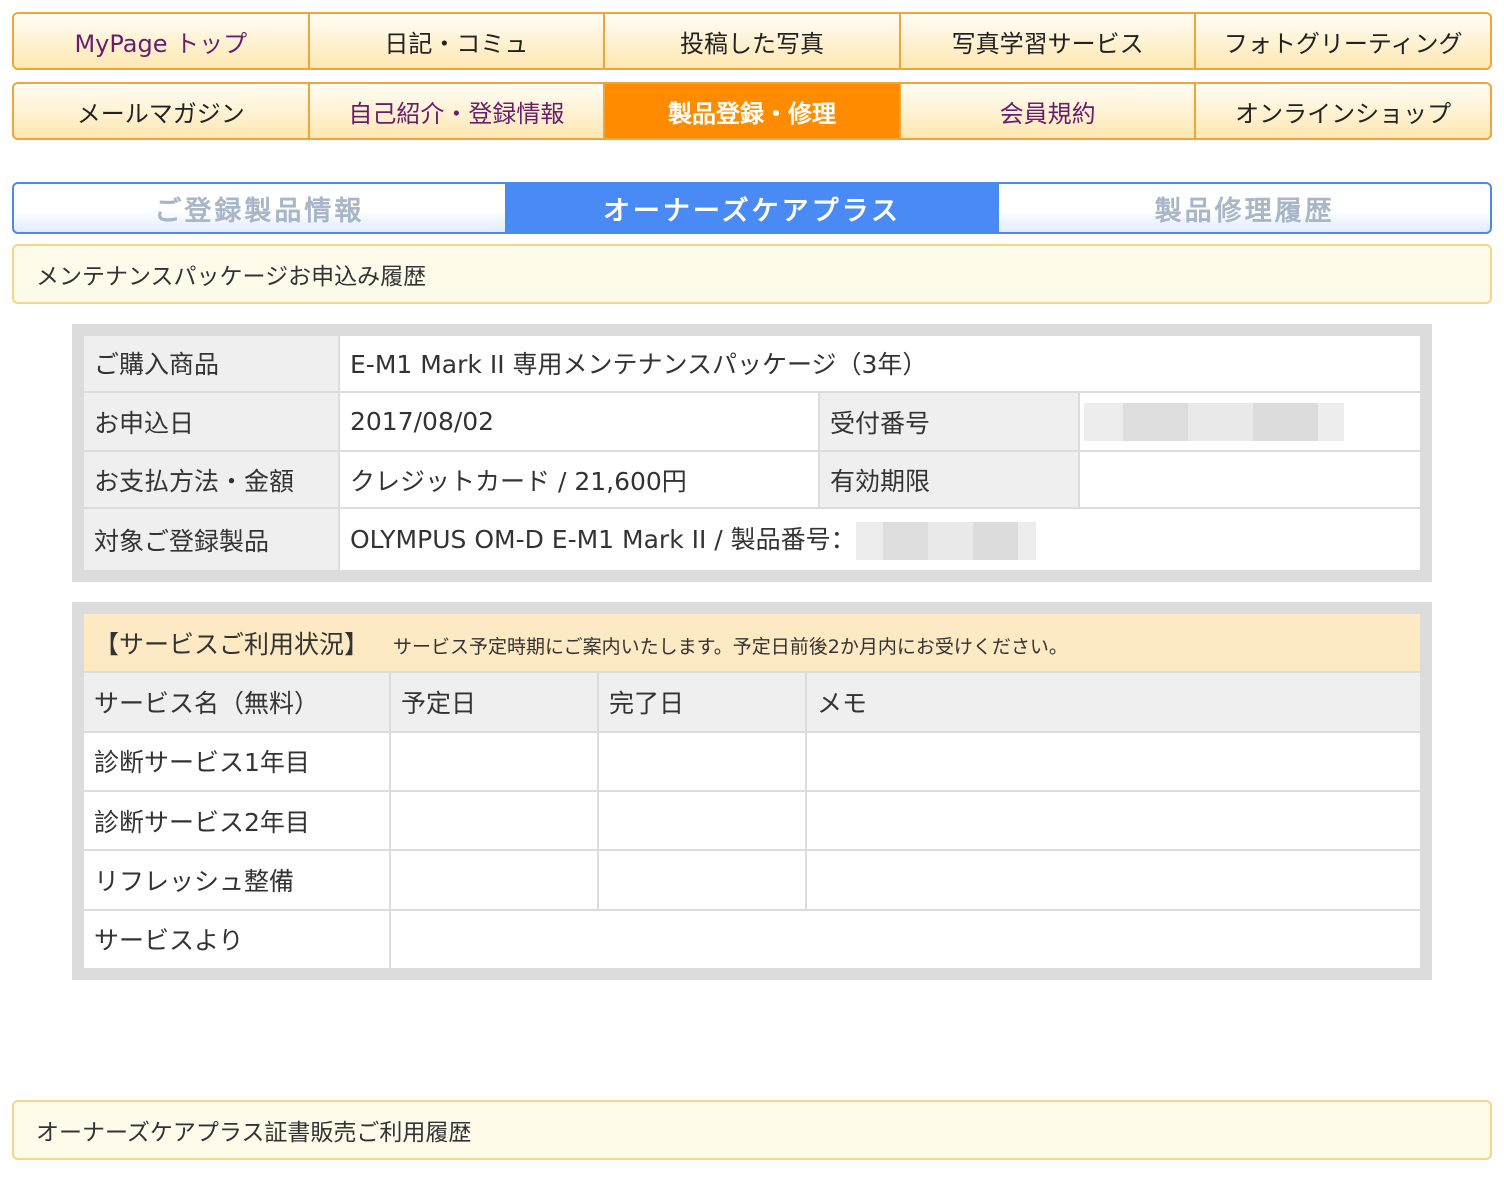 The width and height of the screenshot is (1504, 1189). What do you see at coordinates (260, 208) in the screenshot?
I see `tab-registered-products: ご登録製品情報` at bounding box center [260, 208].